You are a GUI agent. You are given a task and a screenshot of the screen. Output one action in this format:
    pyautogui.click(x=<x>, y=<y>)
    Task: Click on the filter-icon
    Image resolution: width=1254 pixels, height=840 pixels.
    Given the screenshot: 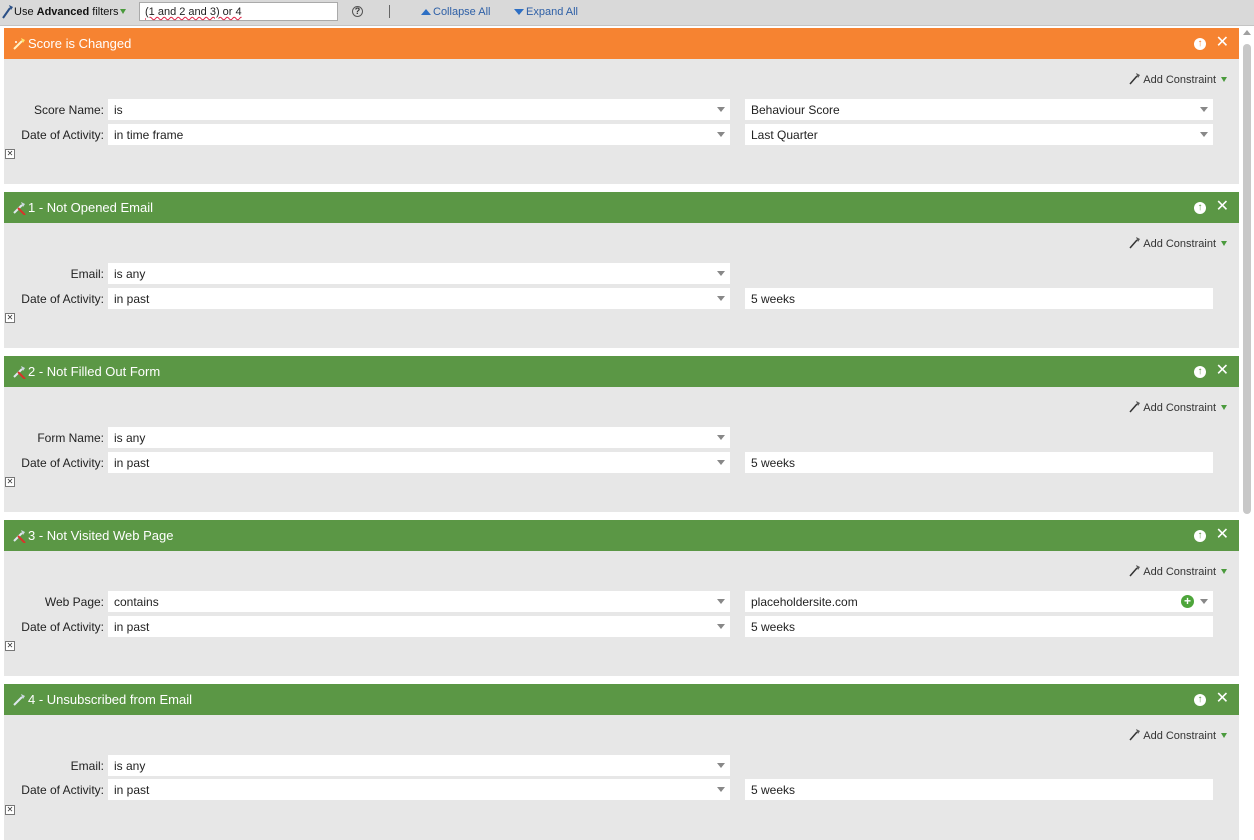 What is the action you would take?
    pyautogui.click(x=19, y=700)
    